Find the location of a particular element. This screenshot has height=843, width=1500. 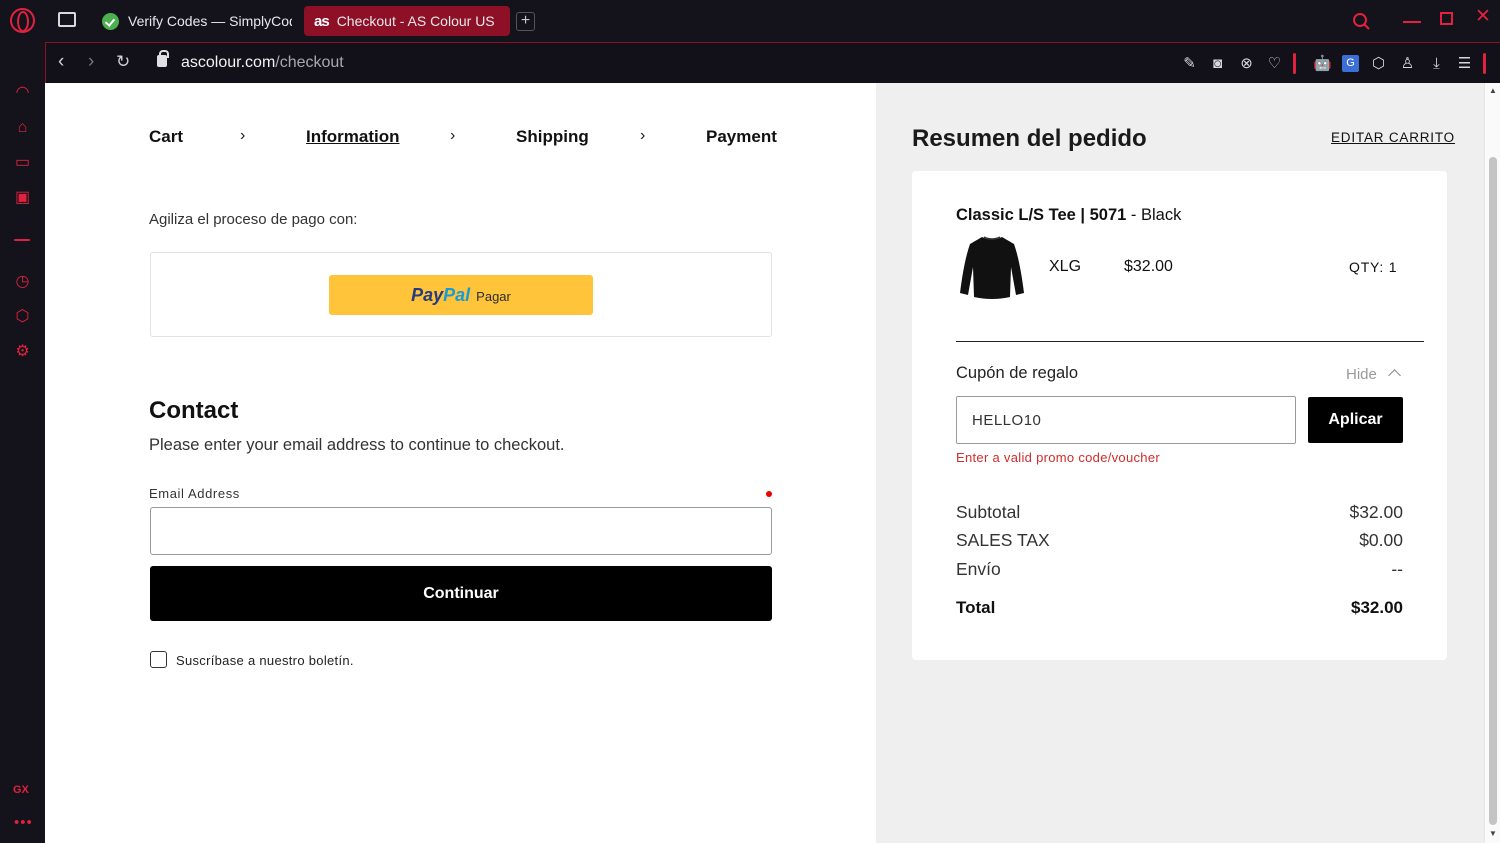

apply-coupon-button: Aplicar is located at coordinates (1355, 420).